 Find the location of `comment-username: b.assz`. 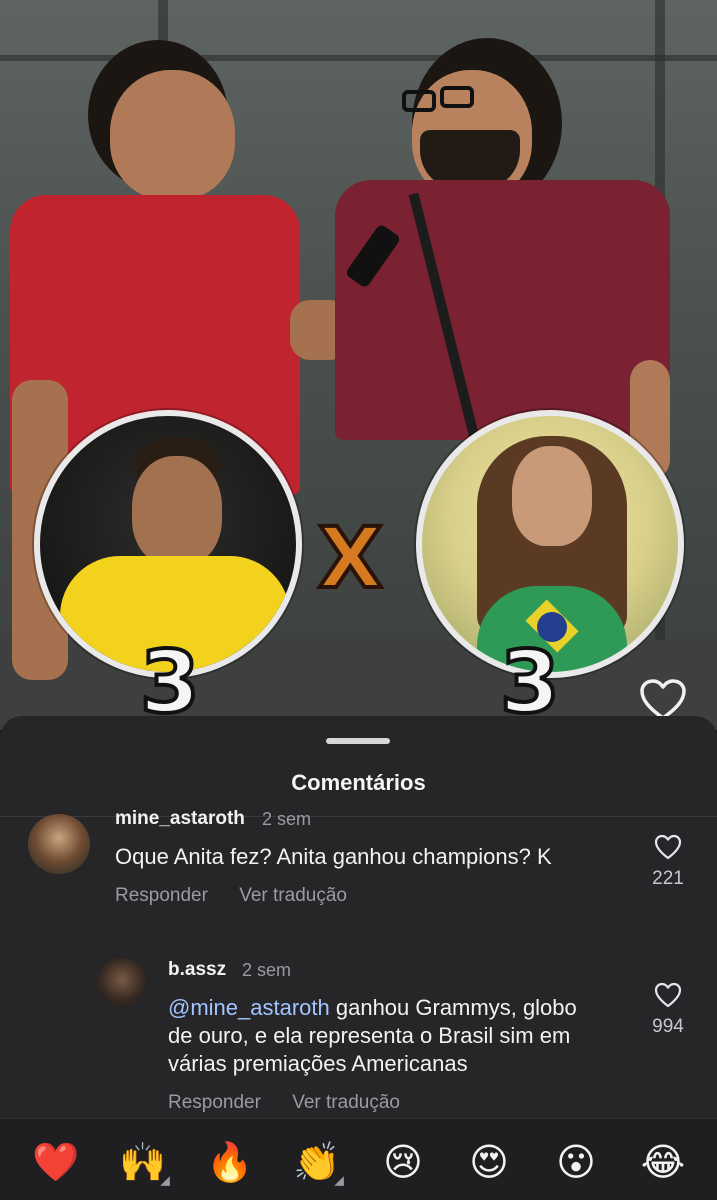

comment-username: b.assz is located at coordinates (197, 970).